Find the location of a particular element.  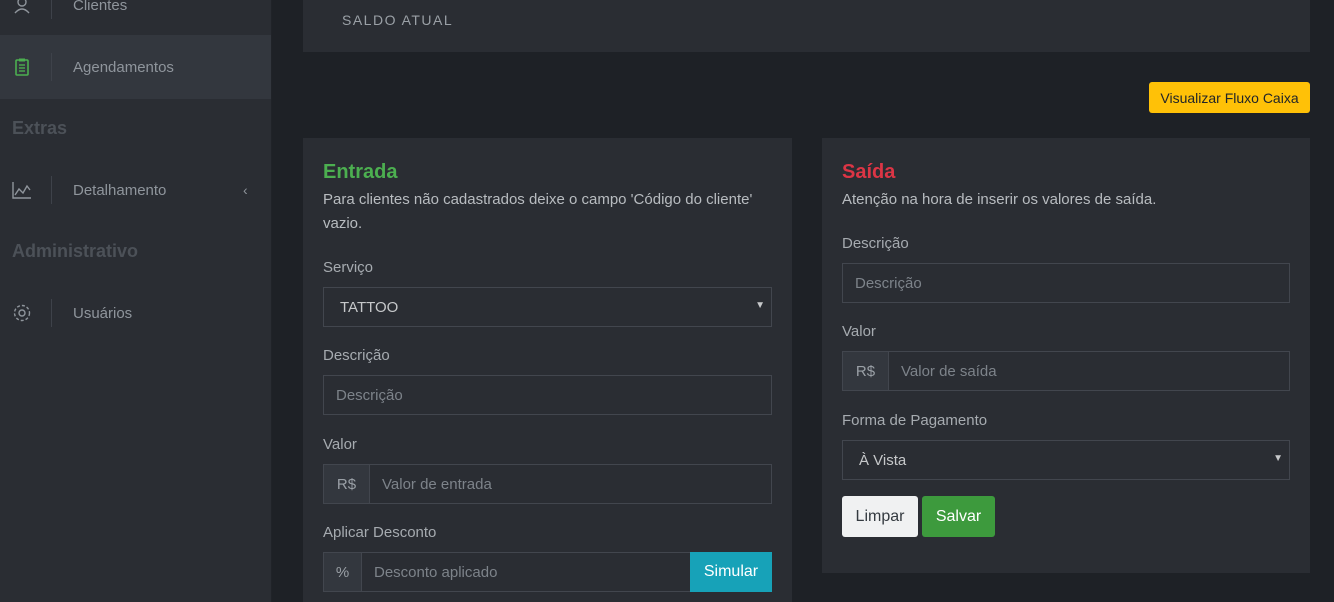

clipboard-icon is located at coordinates (22, 67).